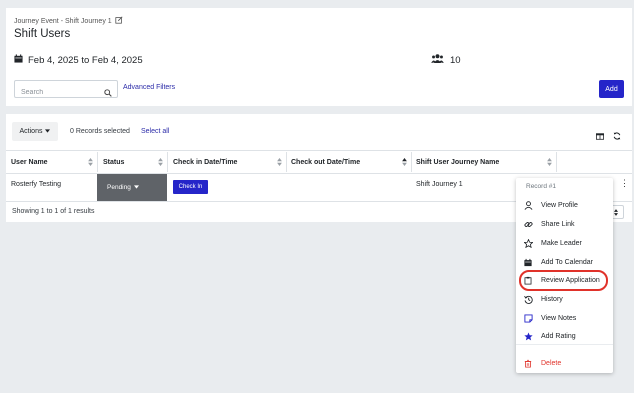 The image size is (634, 393). What do you see at coordinates (564, 205) in the screenshot?
I see `menu-item-view-profile: View Profile` at bounding box center [564, 205].